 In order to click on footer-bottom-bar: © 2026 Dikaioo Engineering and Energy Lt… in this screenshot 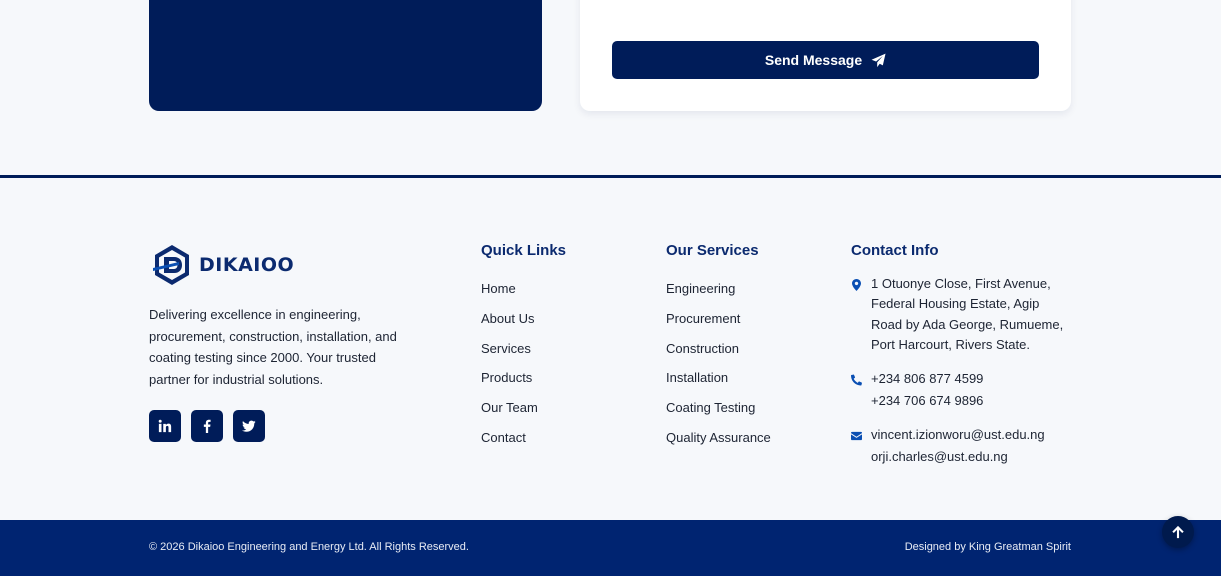, I will do `click(610, 548)`.